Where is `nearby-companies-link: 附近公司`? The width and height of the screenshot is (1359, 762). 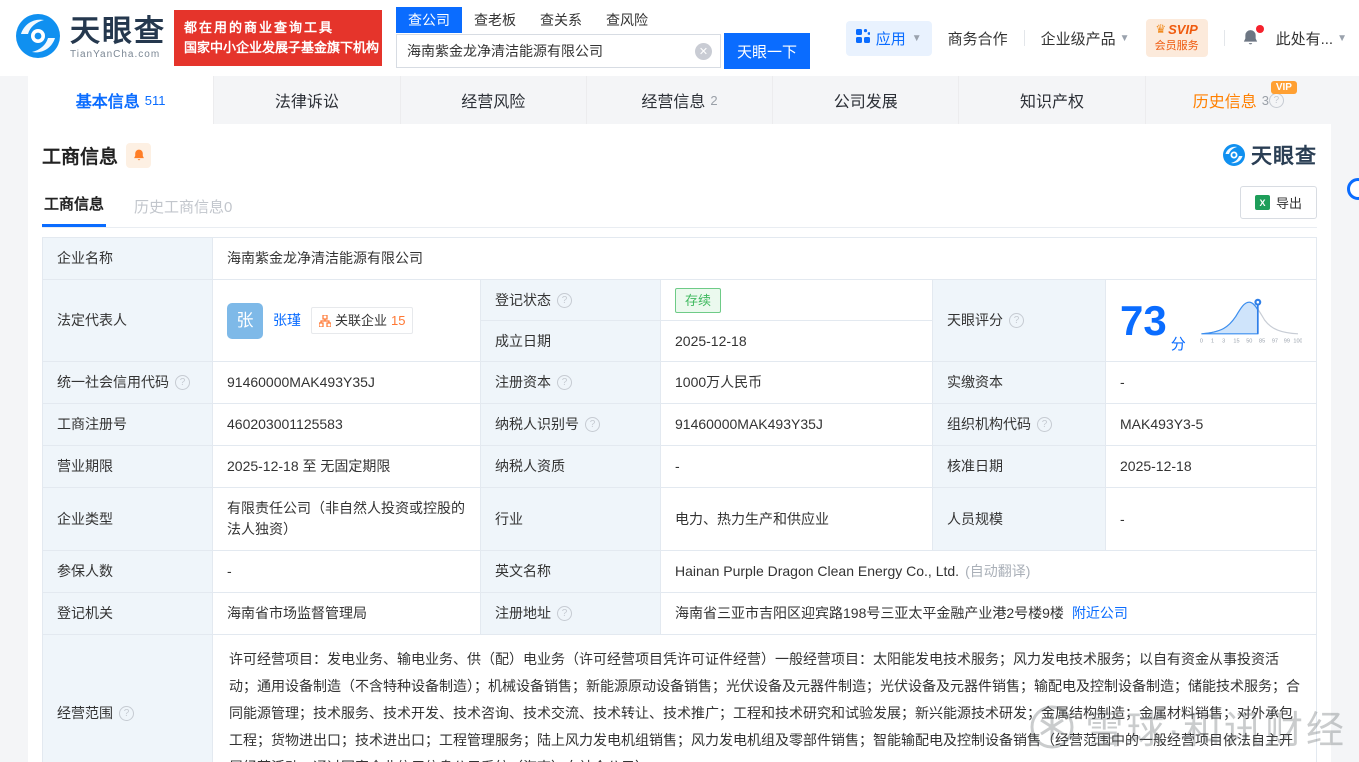
nearby-companies-link: 附近公司 is located at coordinates (1100, 613).